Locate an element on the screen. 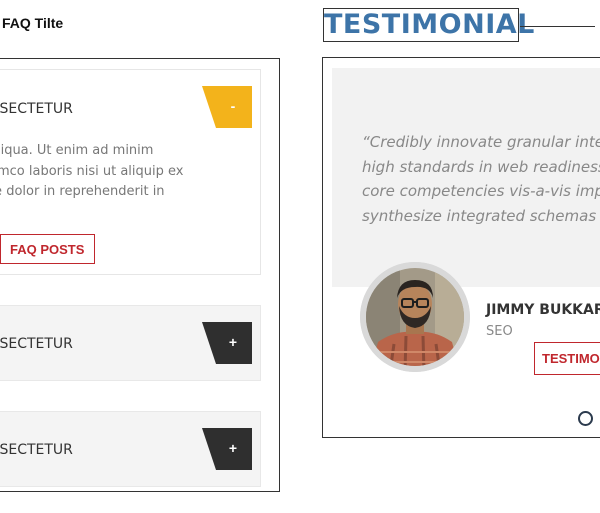 Image resolution: width=600 pixels, height=513 pixels. heading-divider is located at coordinates (557, 26).